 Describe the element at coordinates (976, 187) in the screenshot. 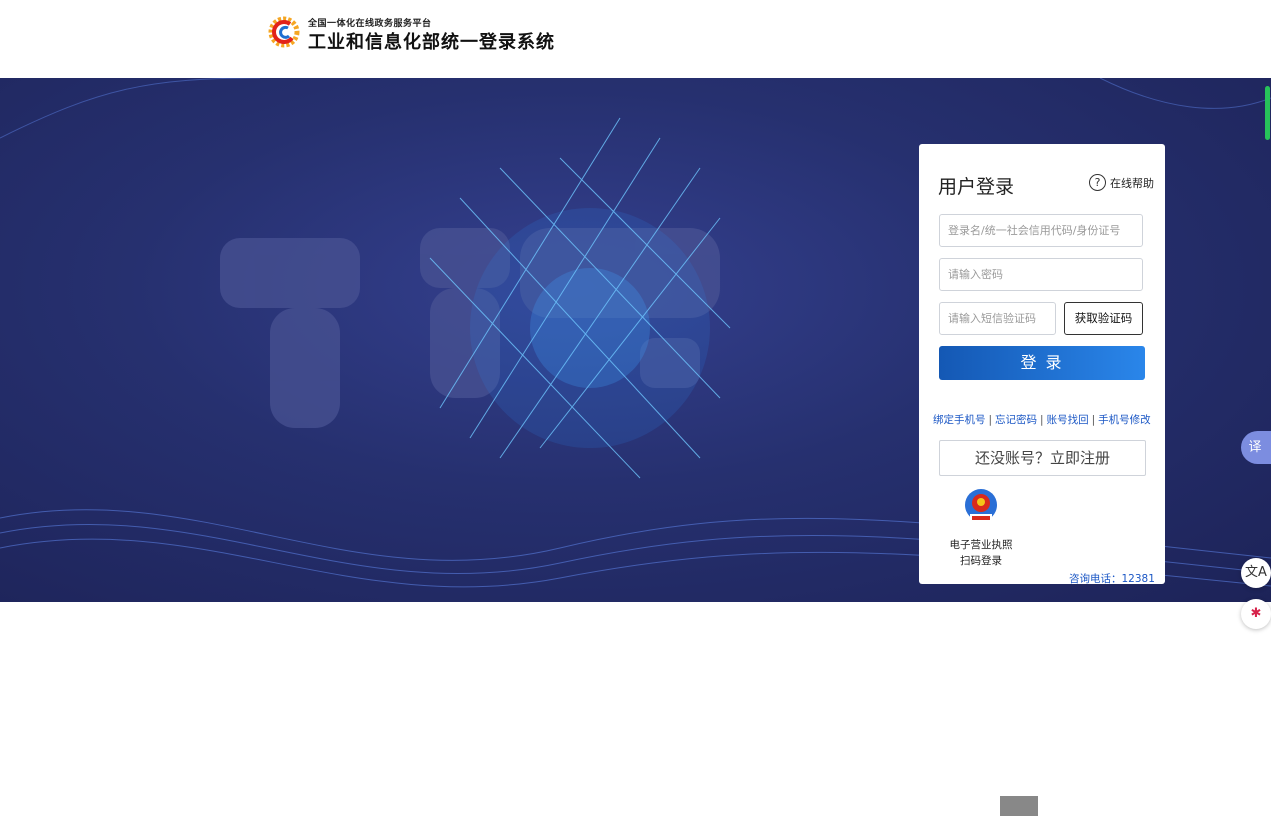

I see `login-title: 用户登录` at that location.